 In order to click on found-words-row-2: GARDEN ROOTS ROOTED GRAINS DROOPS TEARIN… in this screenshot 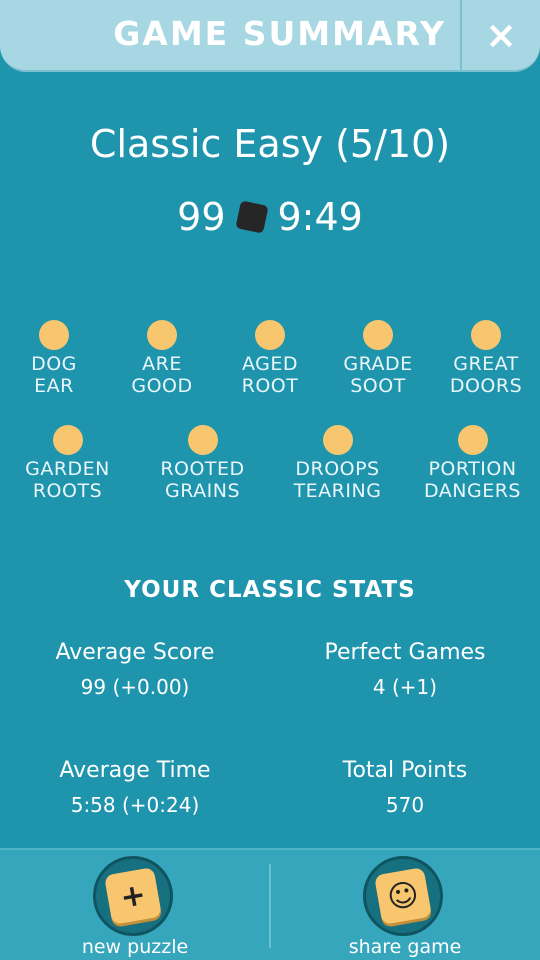, I will do `click(270, 463)`.